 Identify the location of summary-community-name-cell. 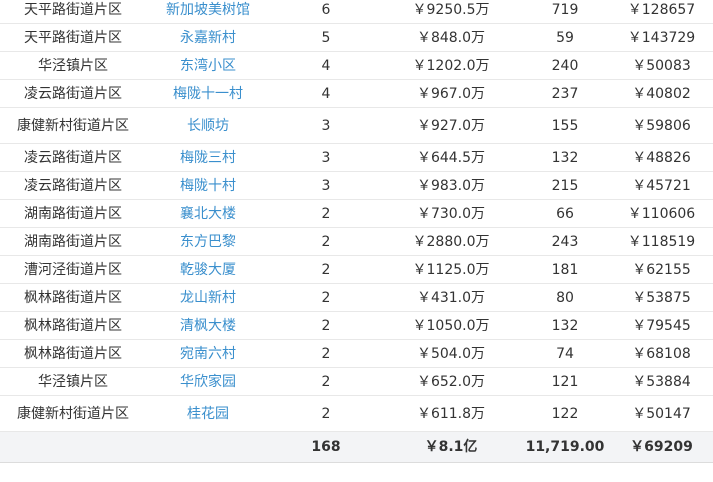
(208, 447).